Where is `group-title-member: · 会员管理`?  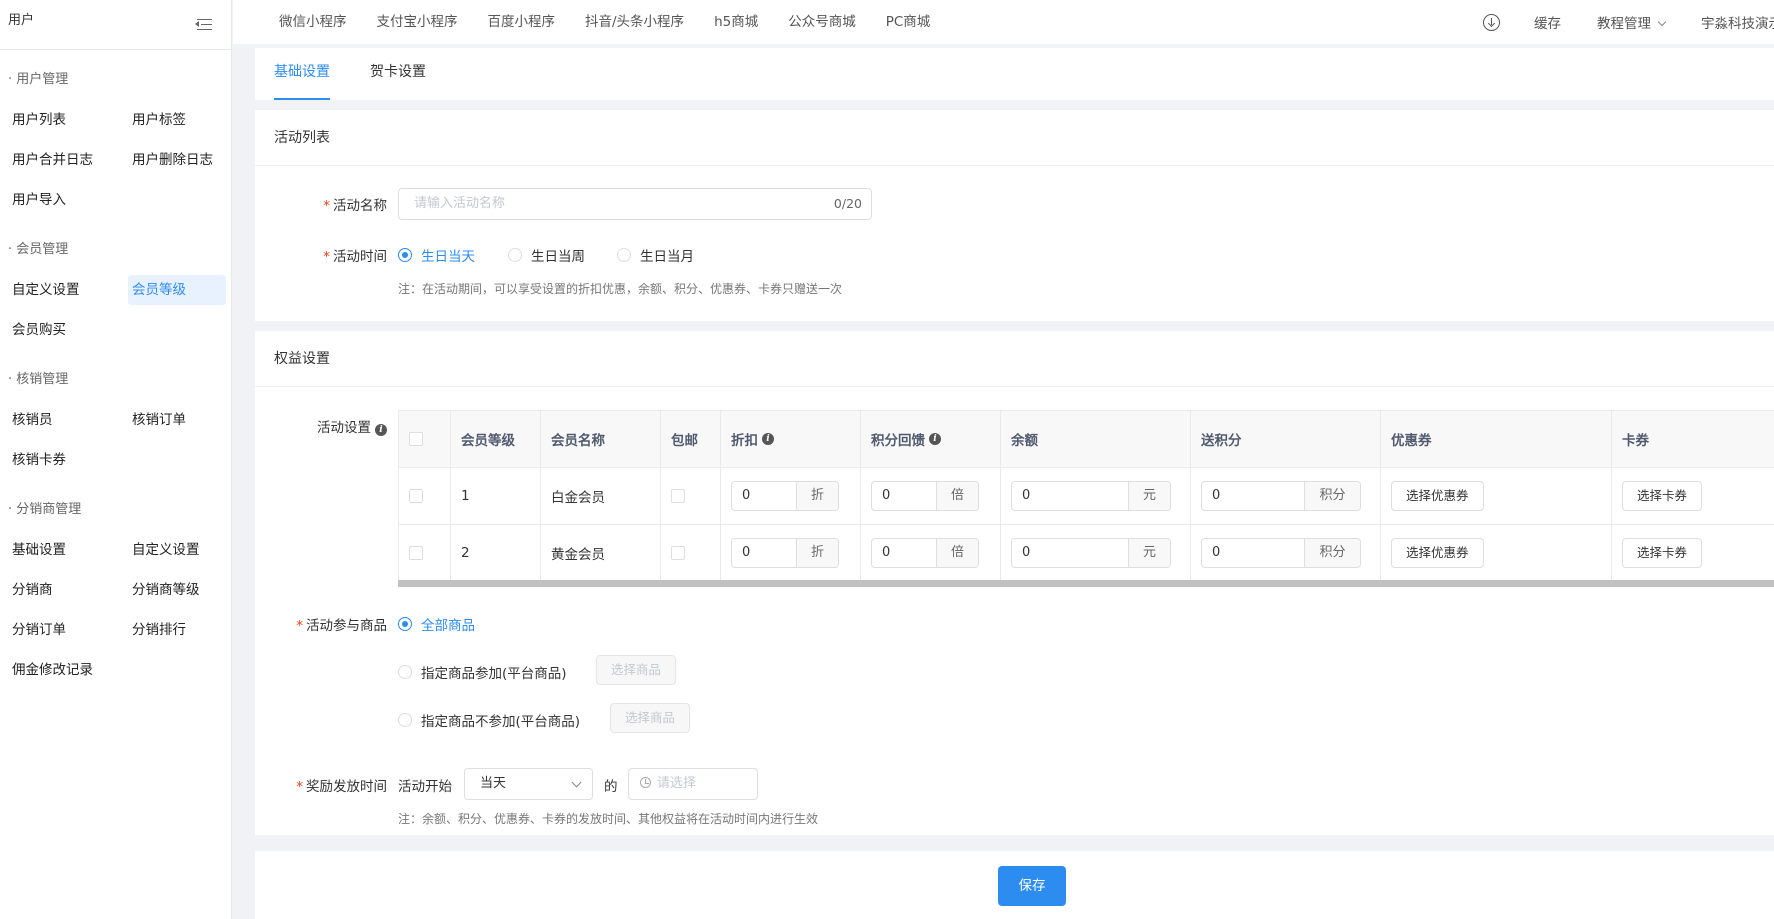
group-title-member: · 会员管理 is located at coordinates (38, 249).